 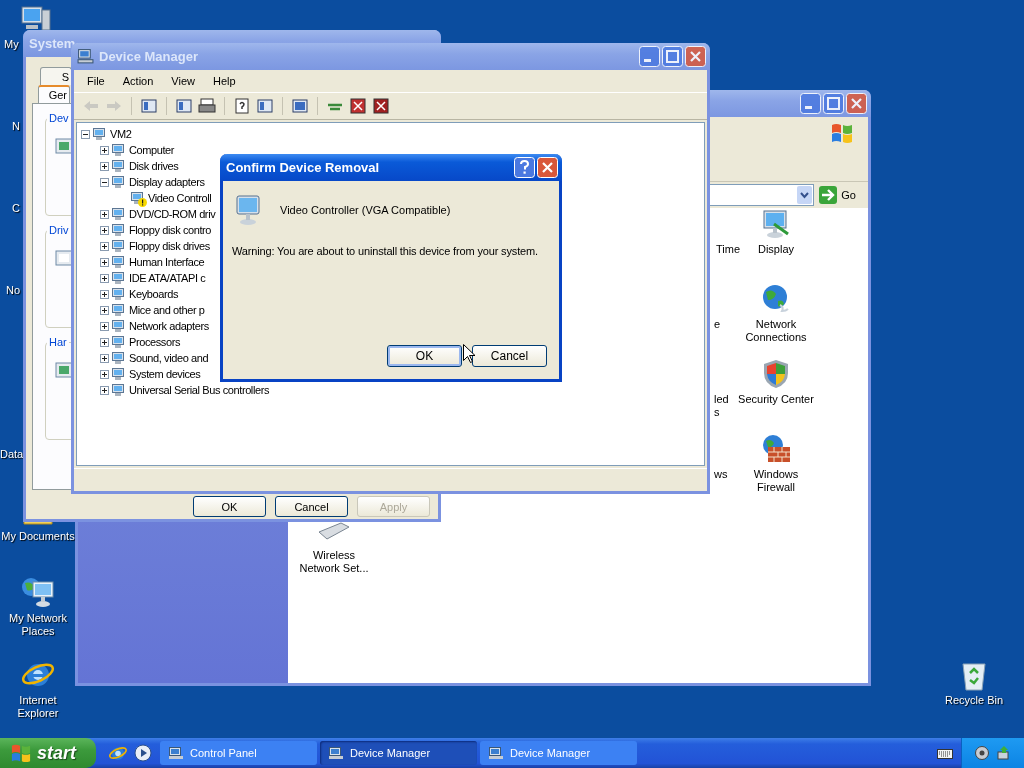 What do you see at coordinates (169, 358) in the screenshot?
I see `tree-item: Sound, video and` at bounding box center [169, 358].